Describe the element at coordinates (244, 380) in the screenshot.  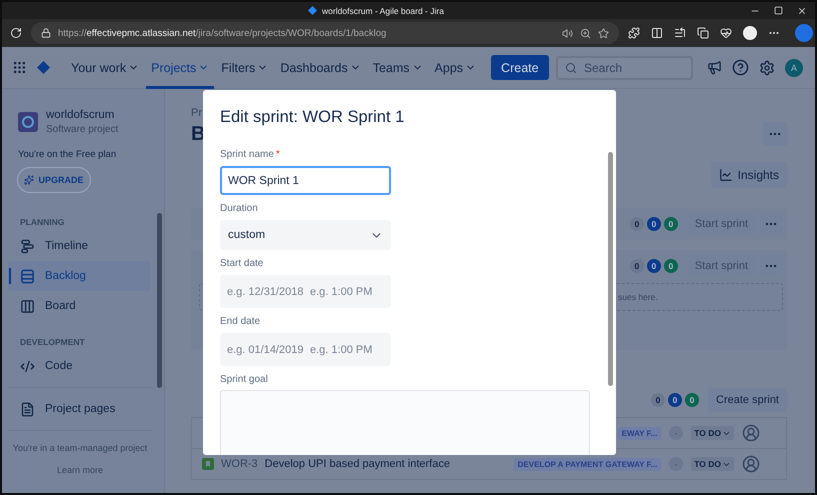
I see `field-label: Sprint goal` at that location.